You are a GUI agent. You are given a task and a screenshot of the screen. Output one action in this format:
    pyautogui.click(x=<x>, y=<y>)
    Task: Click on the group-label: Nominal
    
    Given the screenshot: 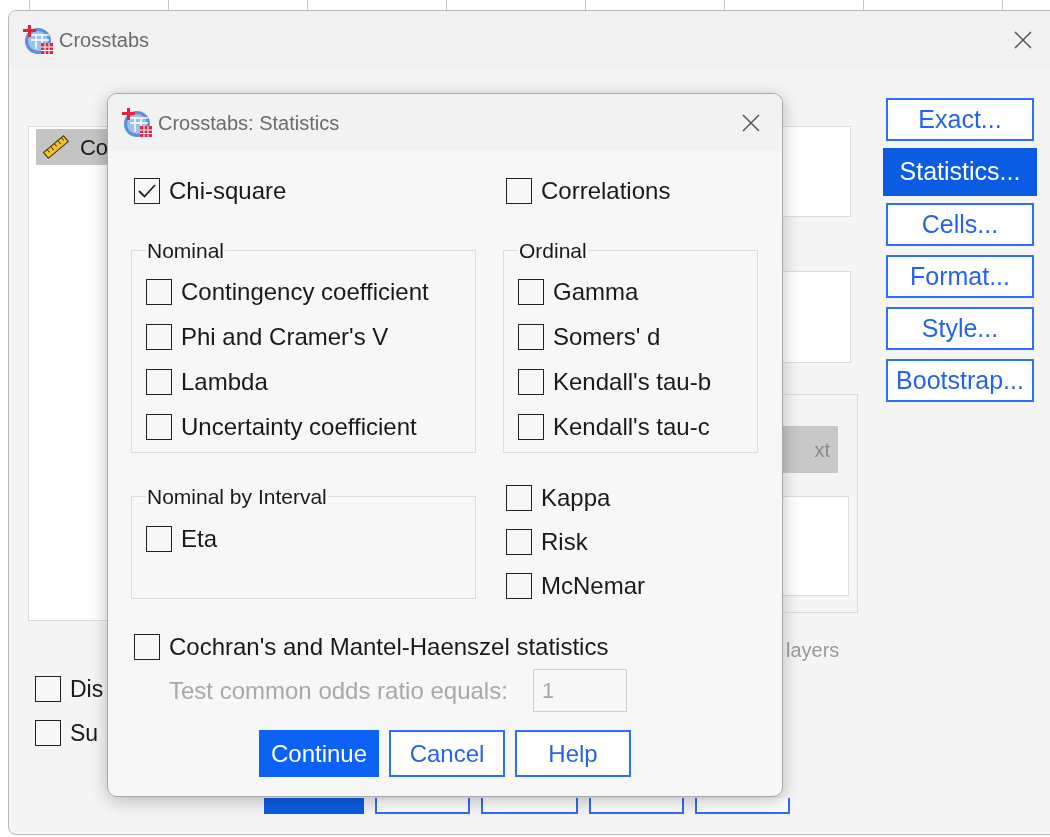 What is the action you would take?
    pyautogui.click(x=186, y=251)
    